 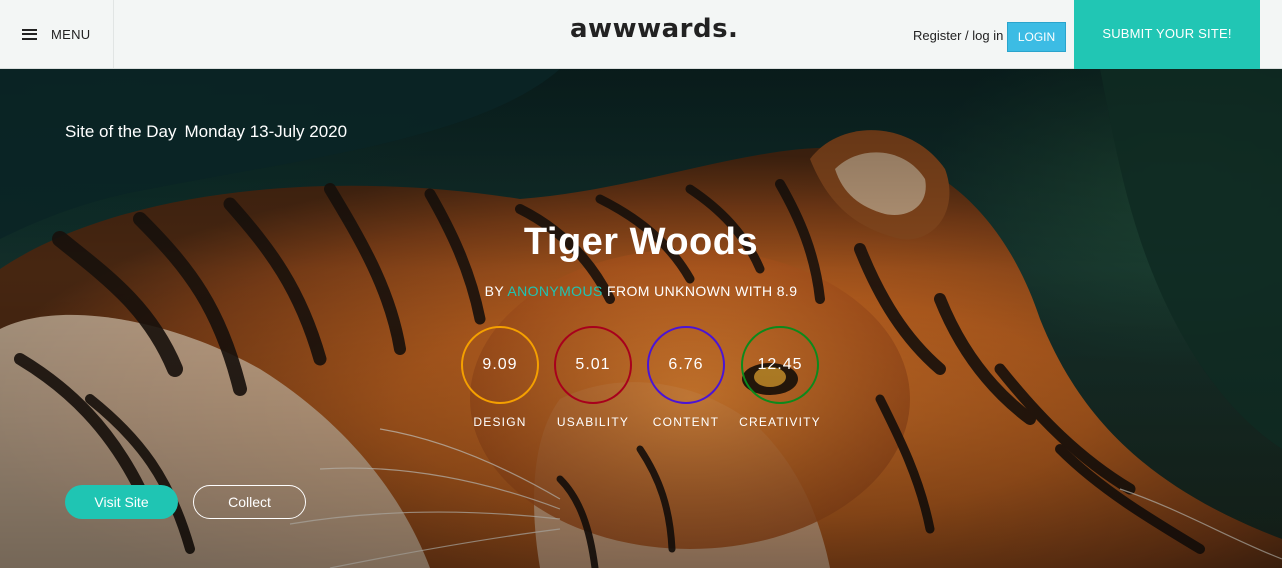 What do you see at coordinates (654, 29) in the screenshot?
I see `awwwards-logo: awwwards.` at bounding box center [654, 29].